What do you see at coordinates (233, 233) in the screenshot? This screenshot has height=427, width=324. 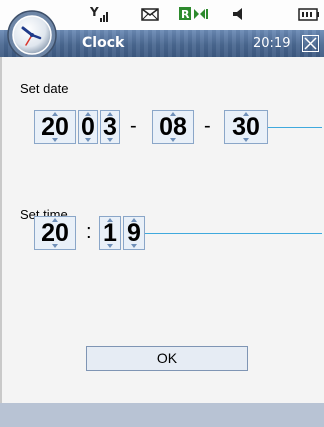 I see `time-underline` at bounding box center [233, 233].